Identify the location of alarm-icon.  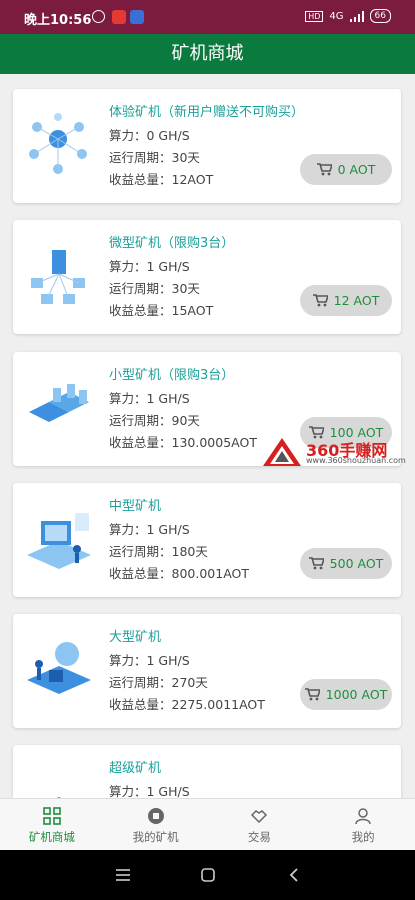
(98, 16).